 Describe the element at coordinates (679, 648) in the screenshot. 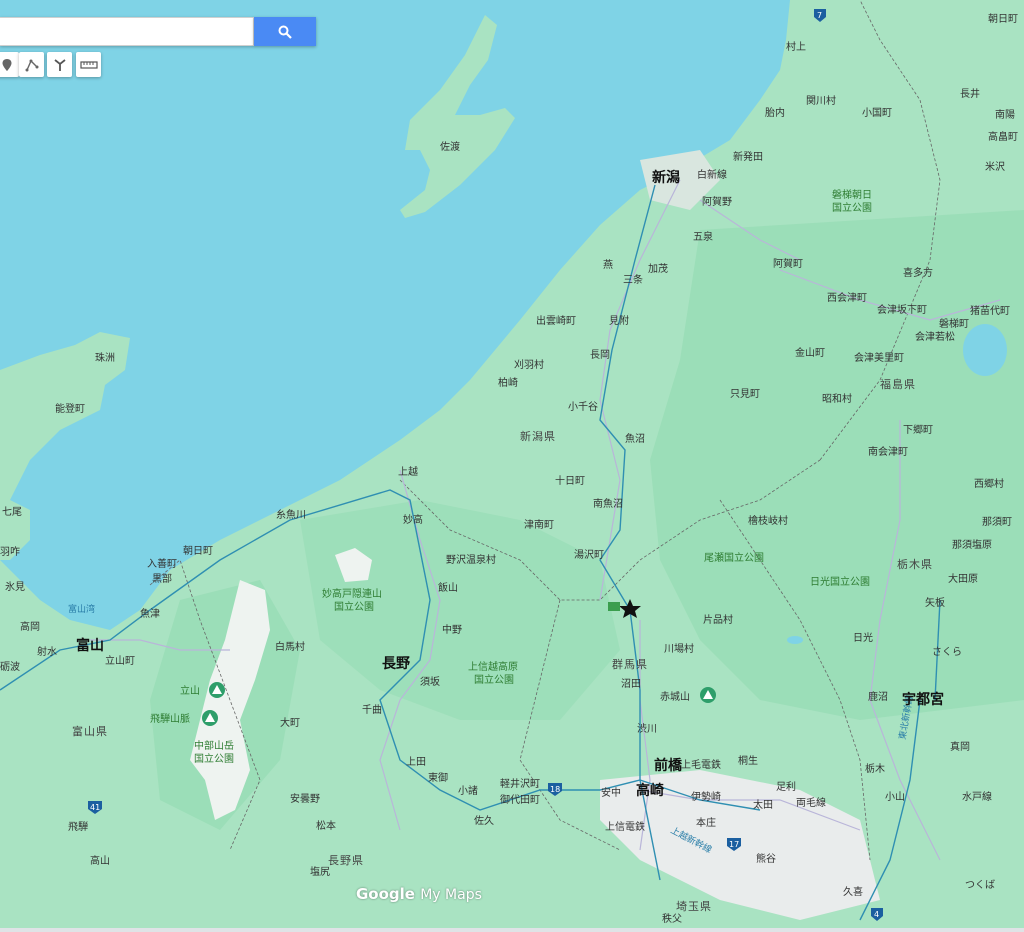

I see `map-label: 川場村` at that location.